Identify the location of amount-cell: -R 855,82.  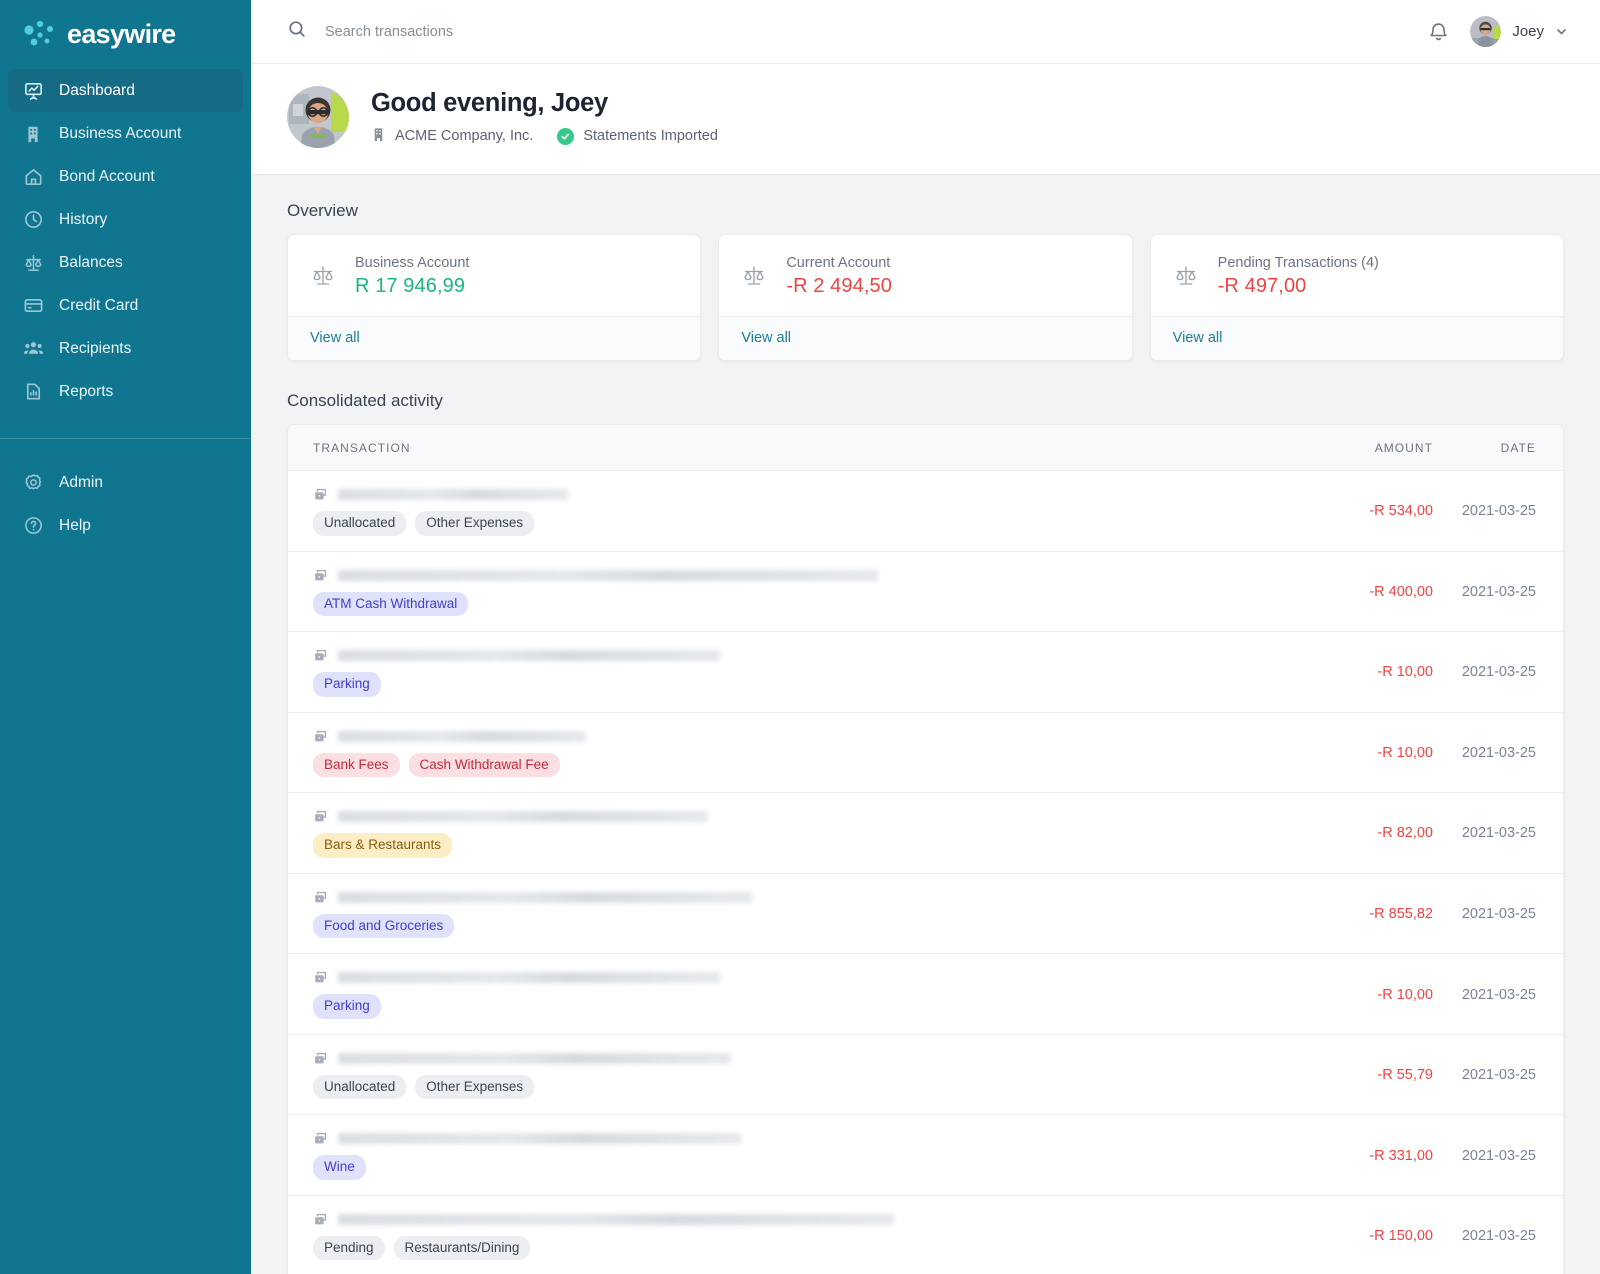
(1360, 914).